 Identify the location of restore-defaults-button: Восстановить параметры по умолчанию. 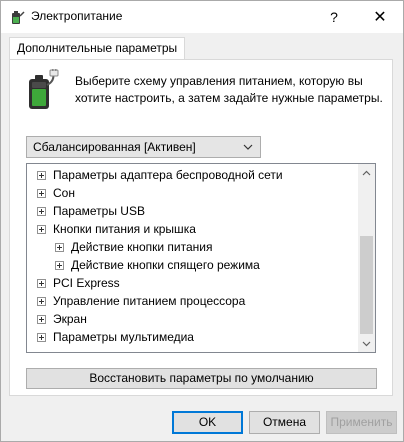
(201, 378).